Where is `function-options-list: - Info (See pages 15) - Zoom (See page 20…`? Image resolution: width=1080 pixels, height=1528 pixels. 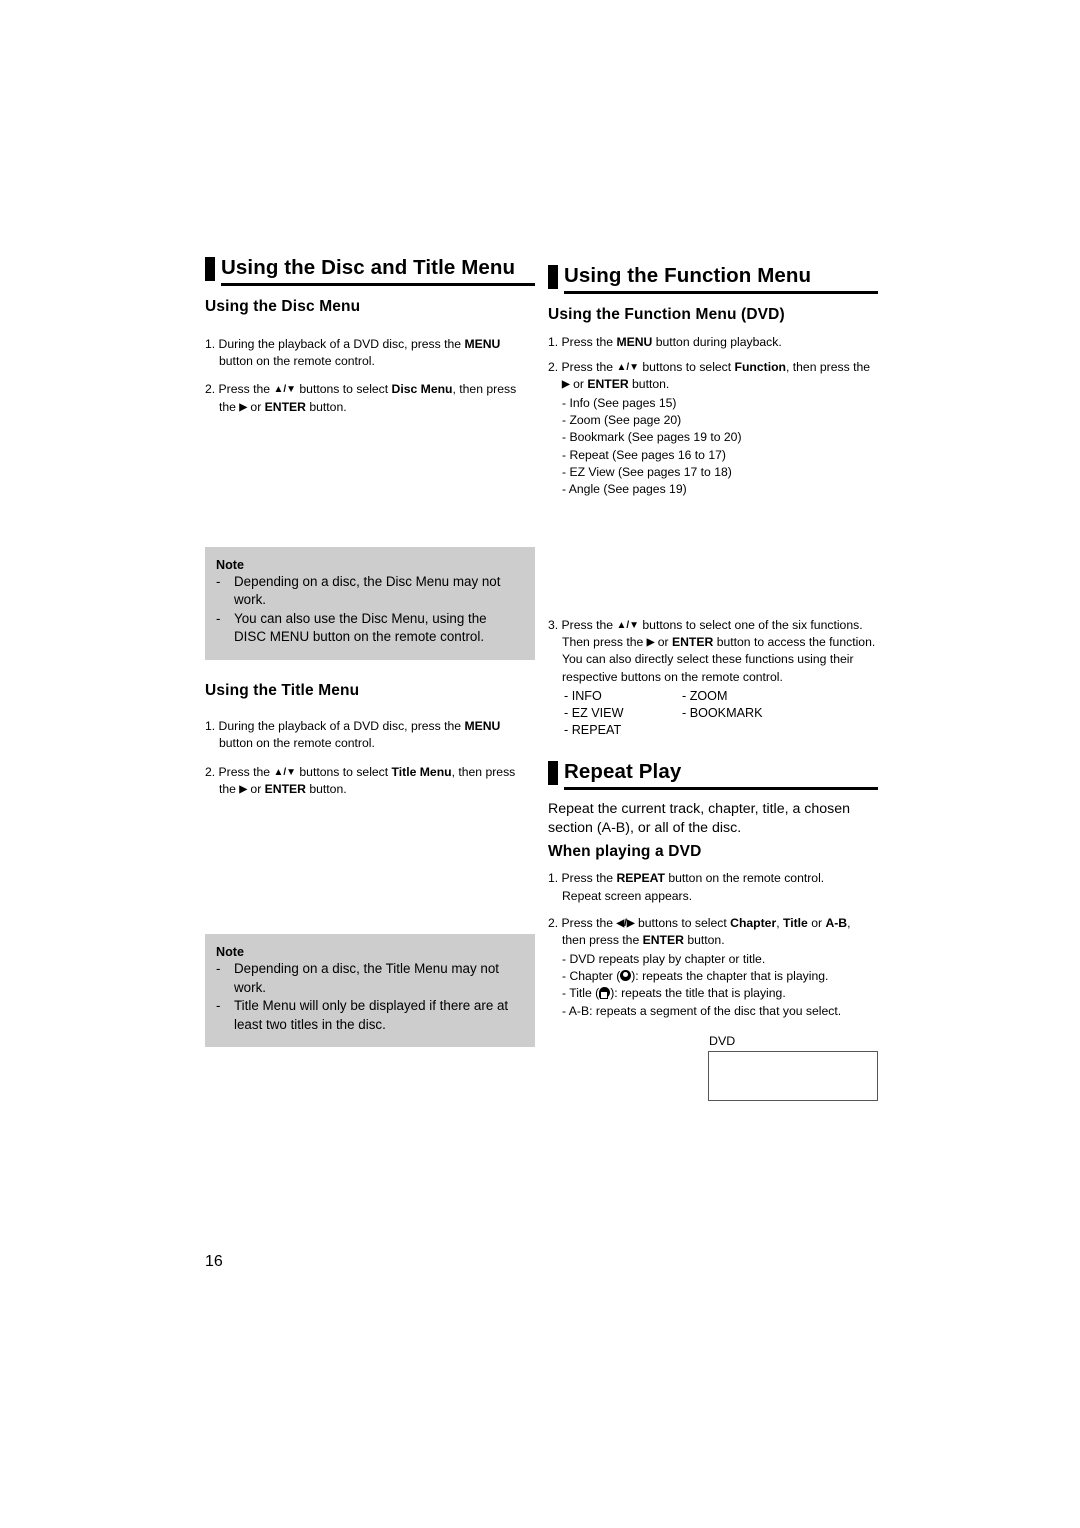 function-options-list: - Info (See pages 15) - Zoom (See page 20… is located at coordinates (713, 447).